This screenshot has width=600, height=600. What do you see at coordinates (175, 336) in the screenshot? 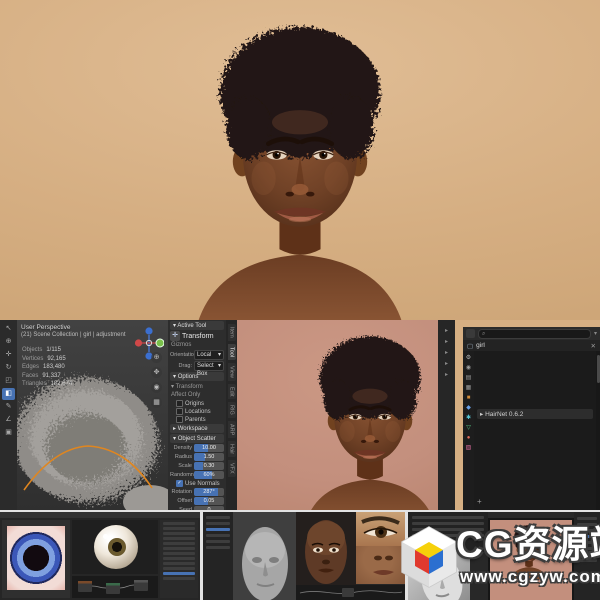
I see `transform-tool-icon: ✛` at bounding box center [175, 336].